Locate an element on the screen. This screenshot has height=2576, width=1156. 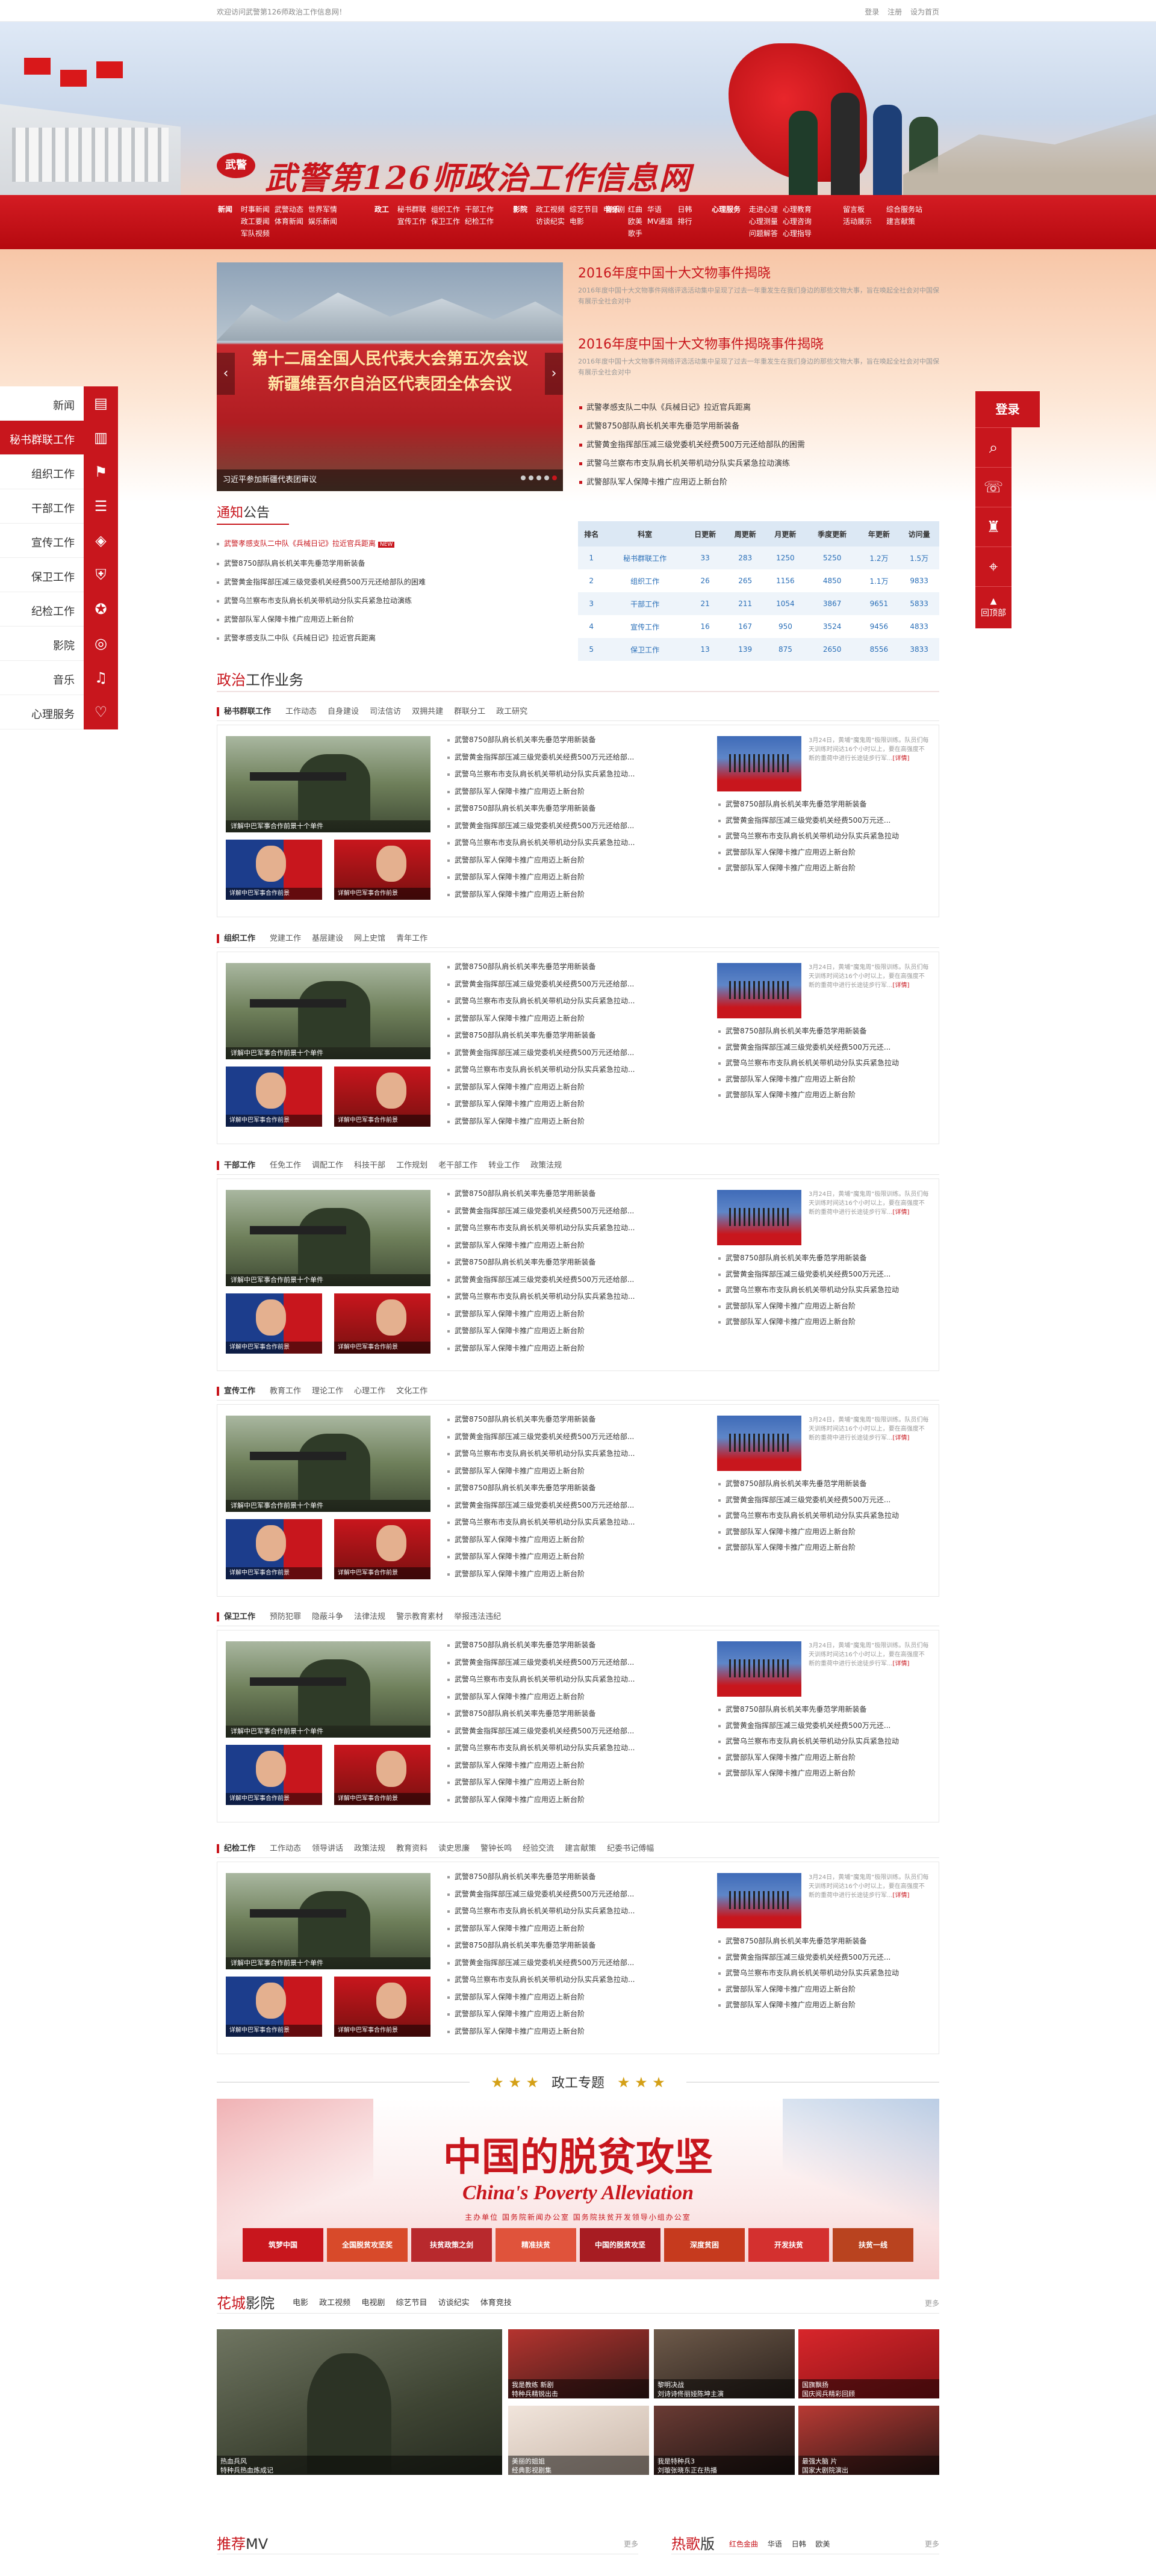
banner-thumb: 精准扶贫 is located at coordinates (536, 2245).